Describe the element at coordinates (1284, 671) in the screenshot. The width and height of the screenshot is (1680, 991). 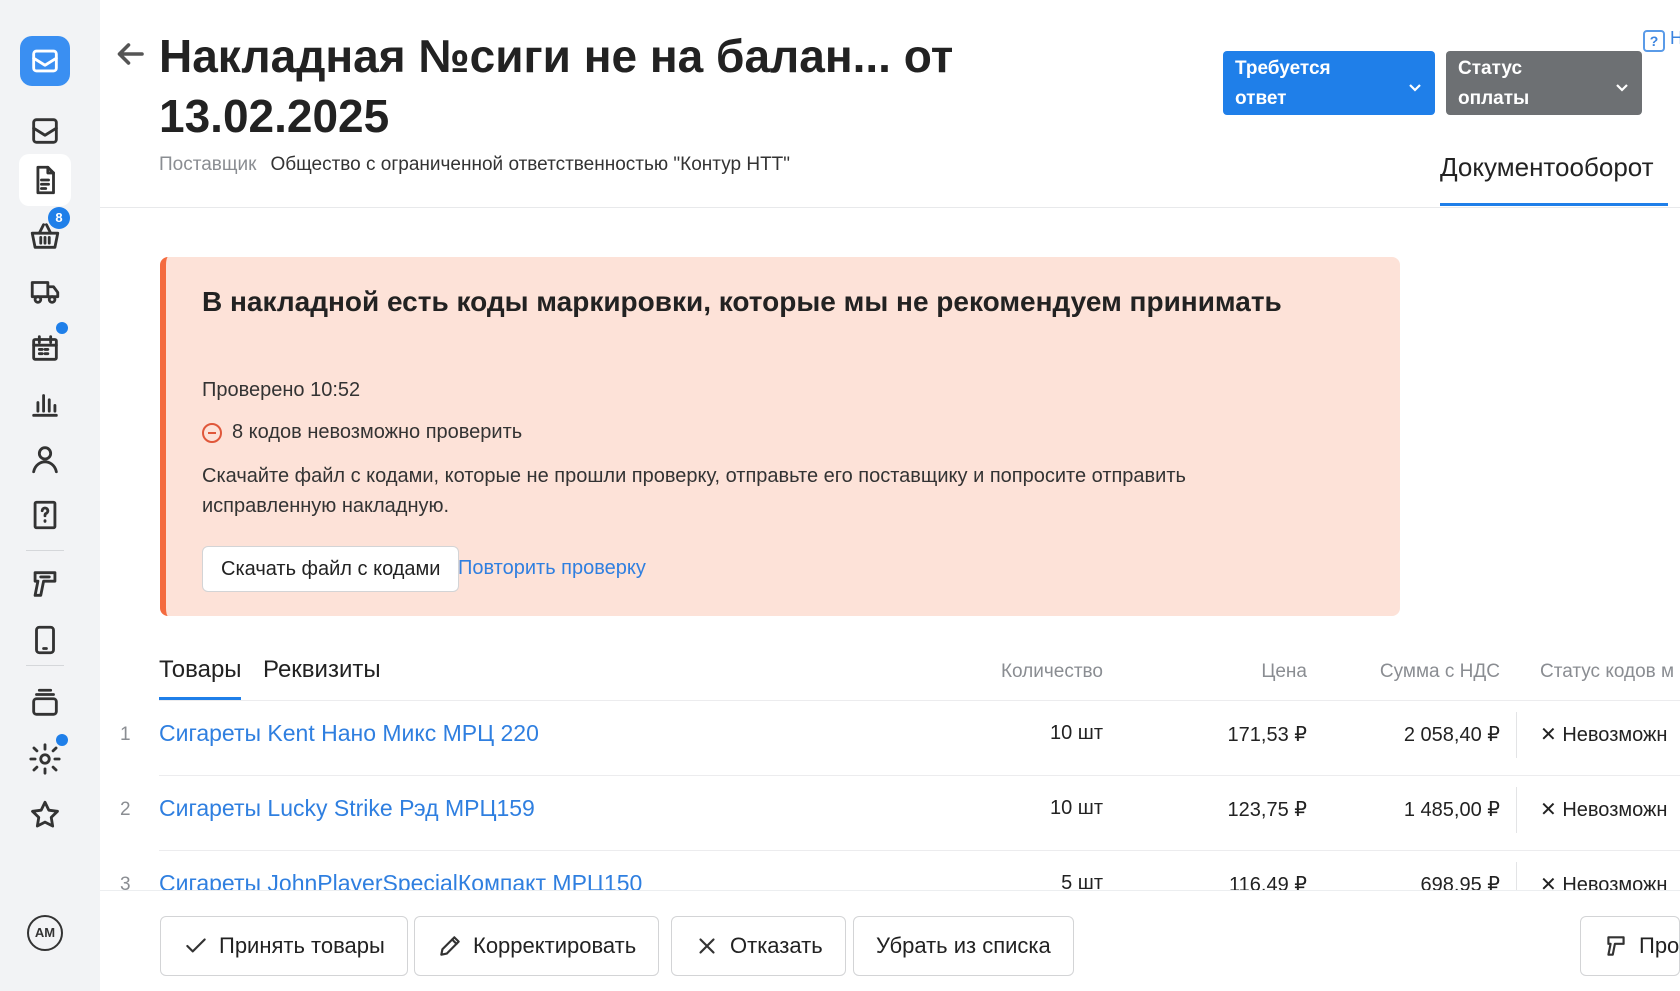
I see `column-header-price: Цена` at that location.